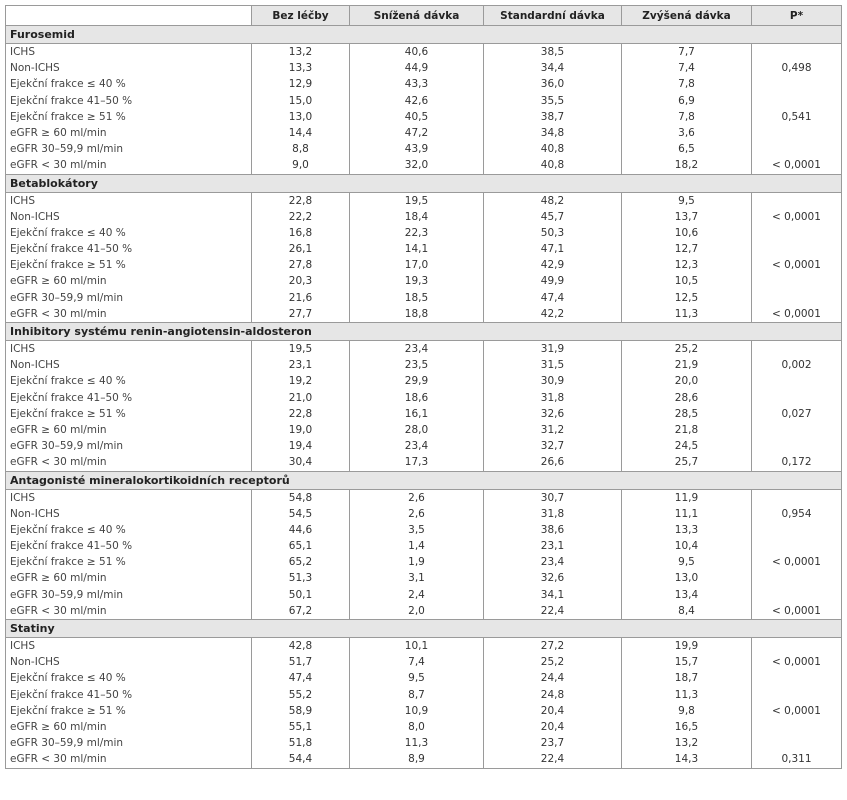 The width and height of the screenshot is (847, 800). Describe the element at coordinates (796, 15) in the screenshot. I see `header-p-value: P*` at that location.